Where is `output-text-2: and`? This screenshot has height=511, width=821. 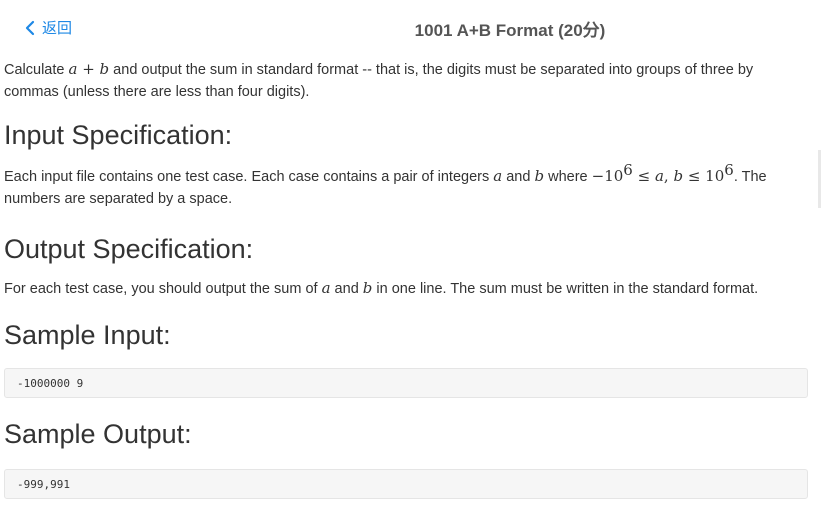 output-text-2: and is located at coordinates (346, 289).